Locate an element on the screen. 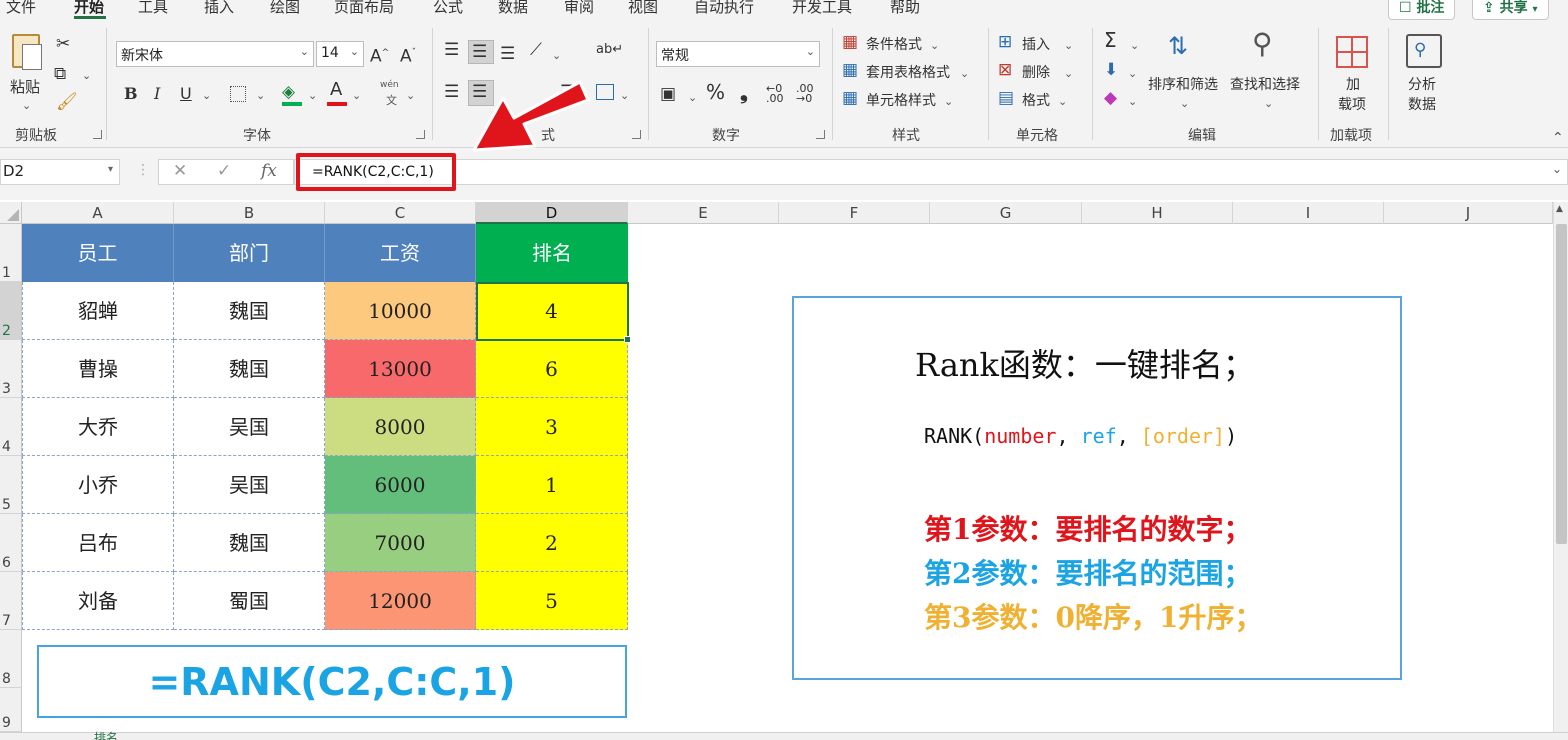 This screenshot has height=740, width=1568. analyze-data-button: ⚲ 分析 数据 is located at coordinates (1424, 75).